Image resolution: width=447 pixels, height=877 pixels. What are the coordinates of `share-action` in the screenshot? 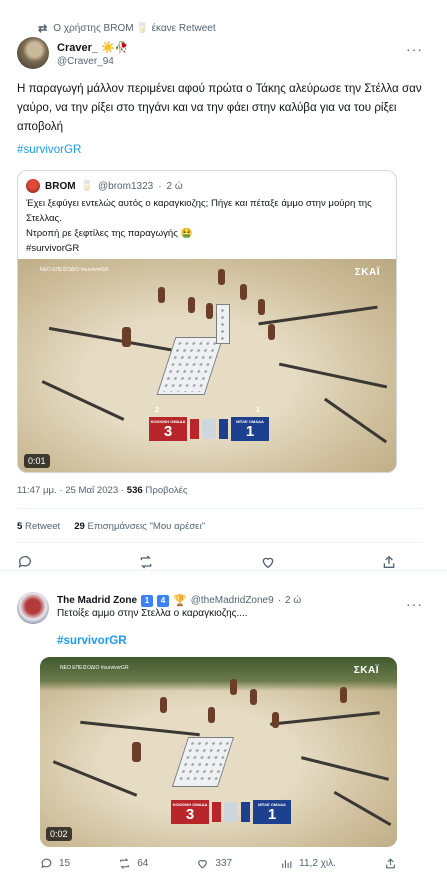 It's located at (390, 863).